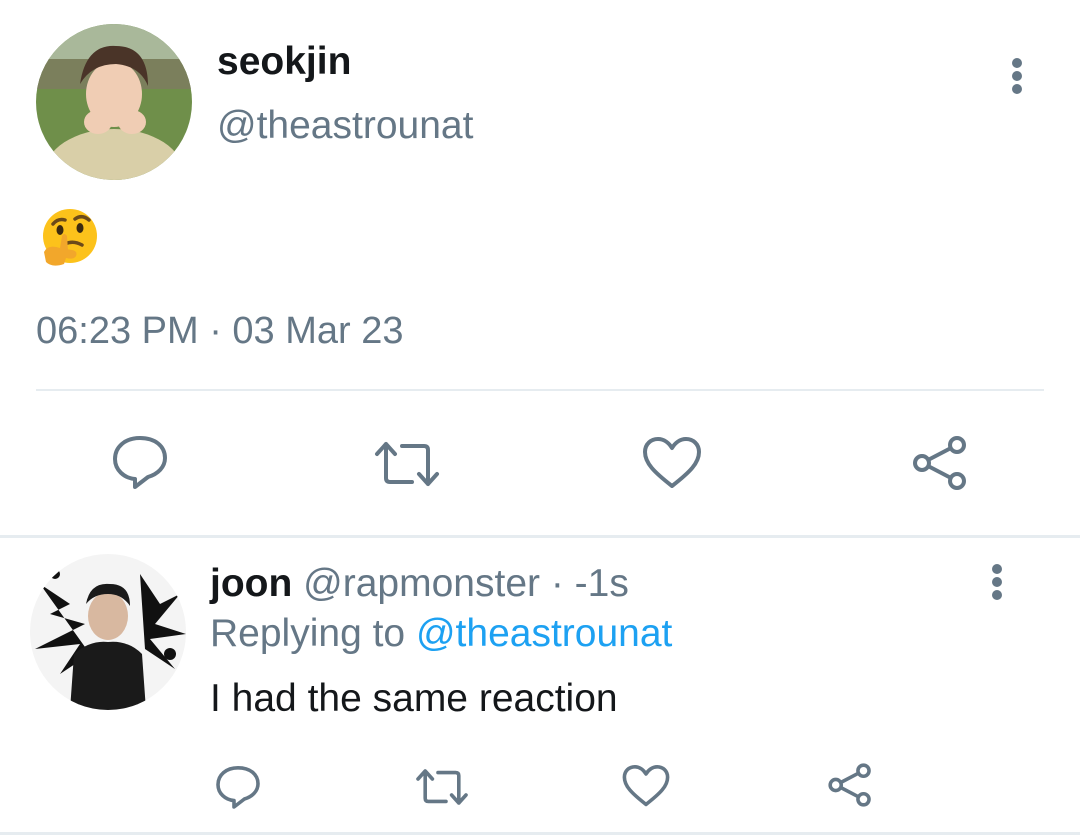 The width and height of the screenshot is (1080, 837). I want to click on reply-avatar-photo, so click(108, 632).